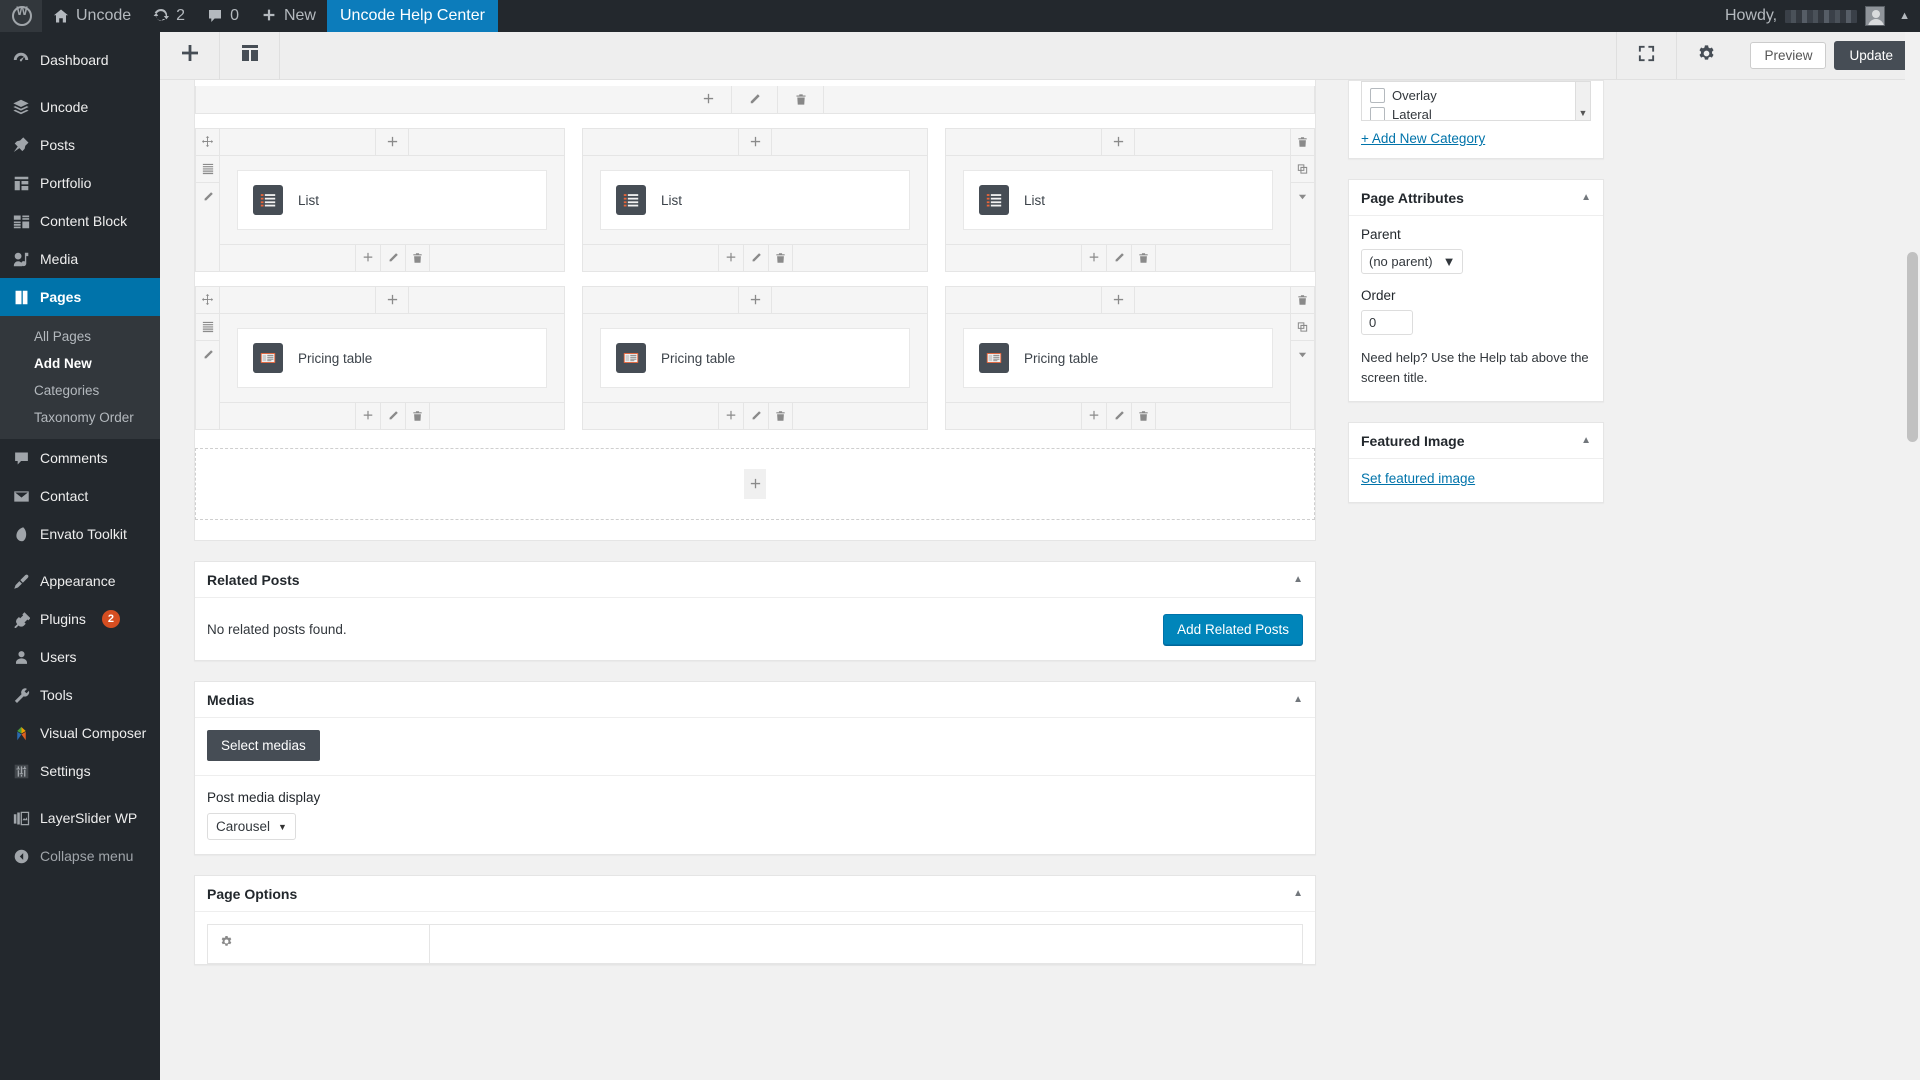 The height and width of the screenshot is (1080, 1920). I want to click on fullscreen-button, so click(1646, 55).